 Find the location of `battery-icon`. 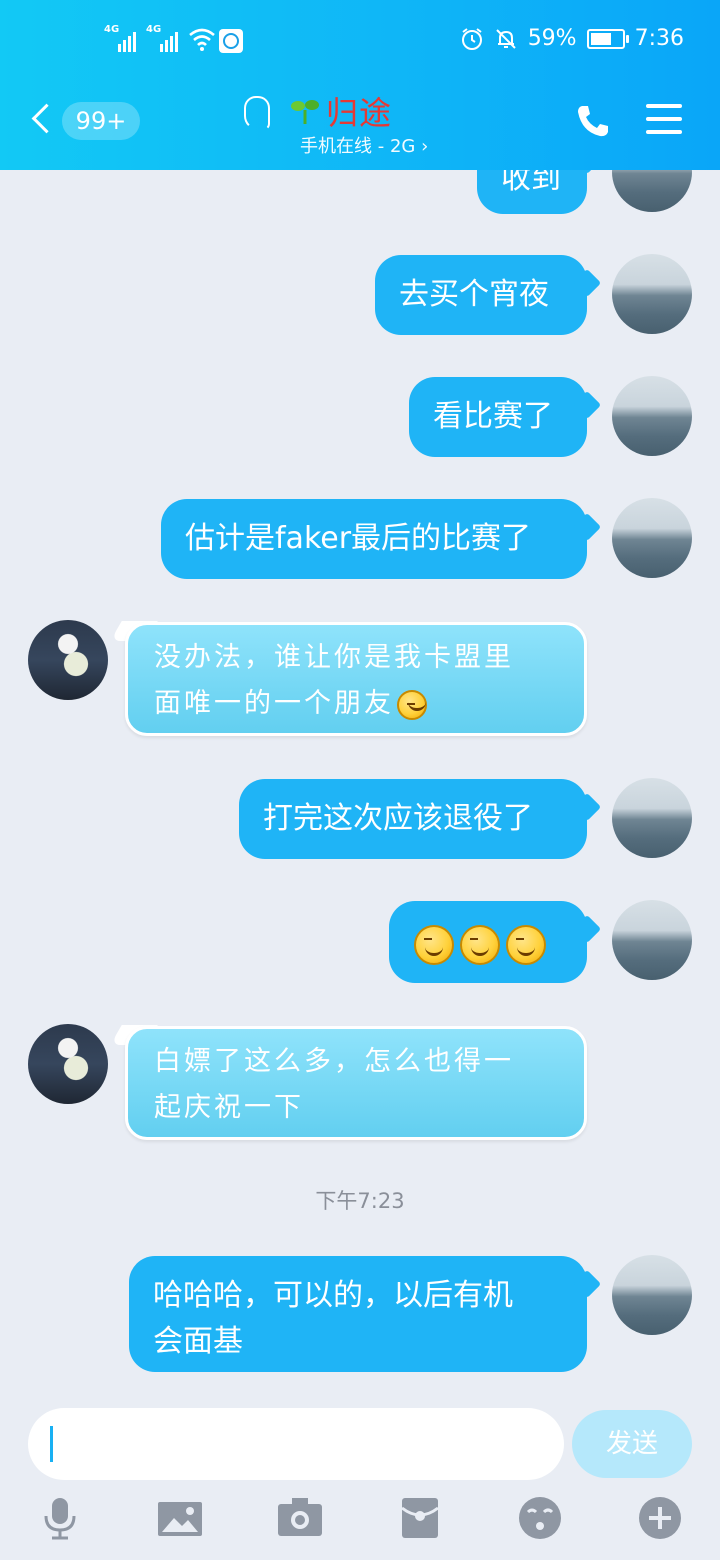

battery-icon is located at coordinates (607, 38).